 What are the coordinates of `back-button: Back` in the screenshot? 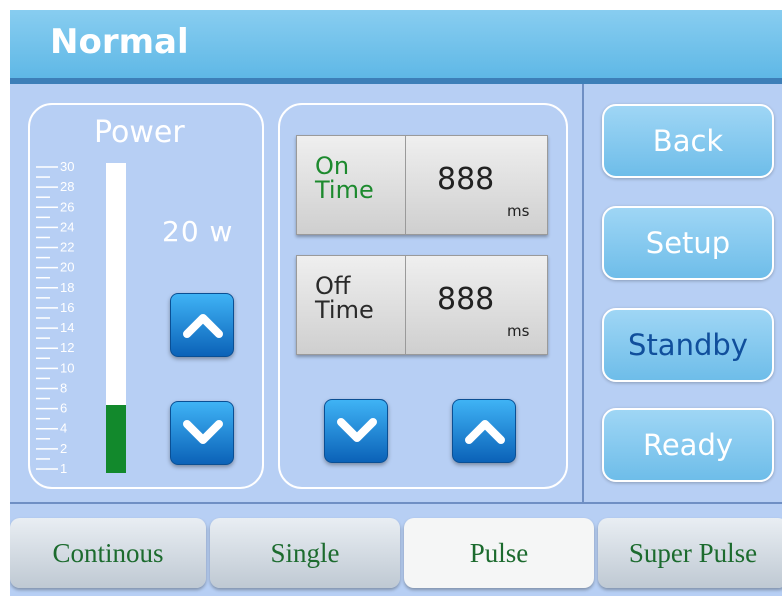 It's located at (688, 141).